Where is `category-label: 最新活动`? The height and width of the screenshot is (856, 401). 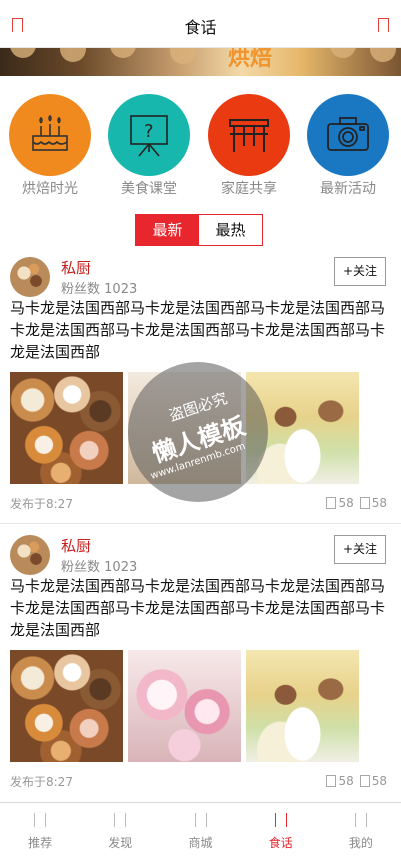
category-label: 最新活动 is located at coordinates (348, 189).